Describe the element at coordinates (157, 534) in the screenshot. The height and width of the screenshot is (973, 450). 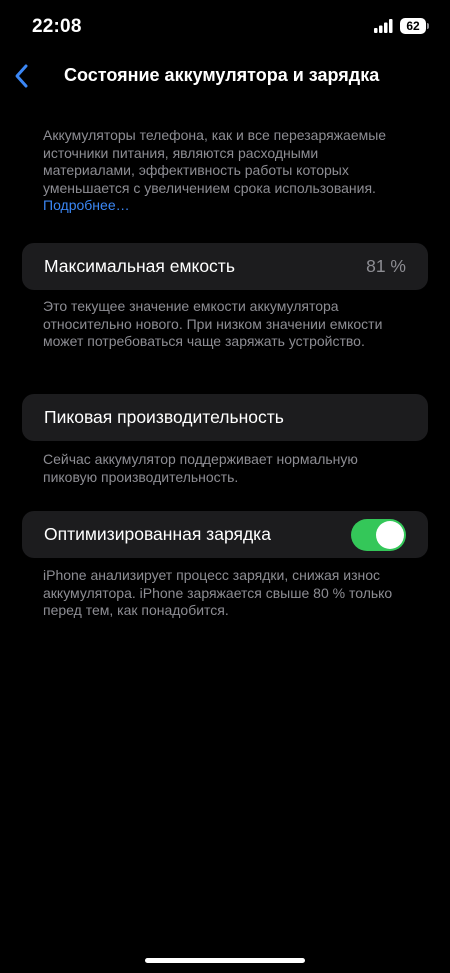
I see `optimized-charging-label: Оптимизированная зарядка` at that location.